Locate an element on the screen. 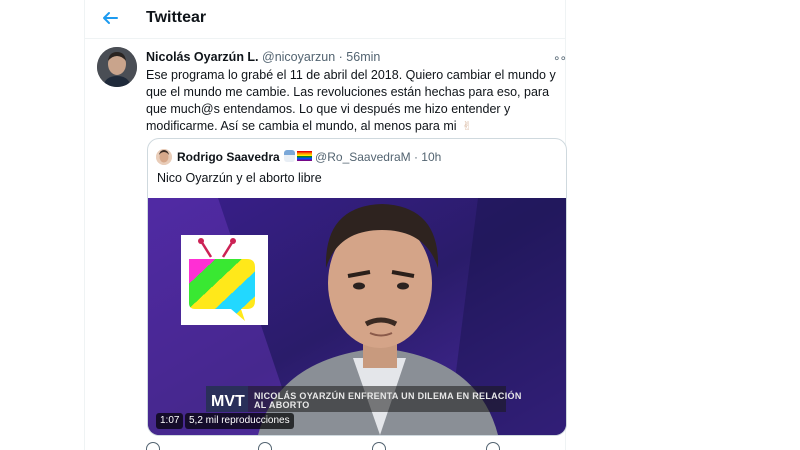 The height and width of the screenshot is (450, 800). retweet-icon is located at coordinates (265, 446).